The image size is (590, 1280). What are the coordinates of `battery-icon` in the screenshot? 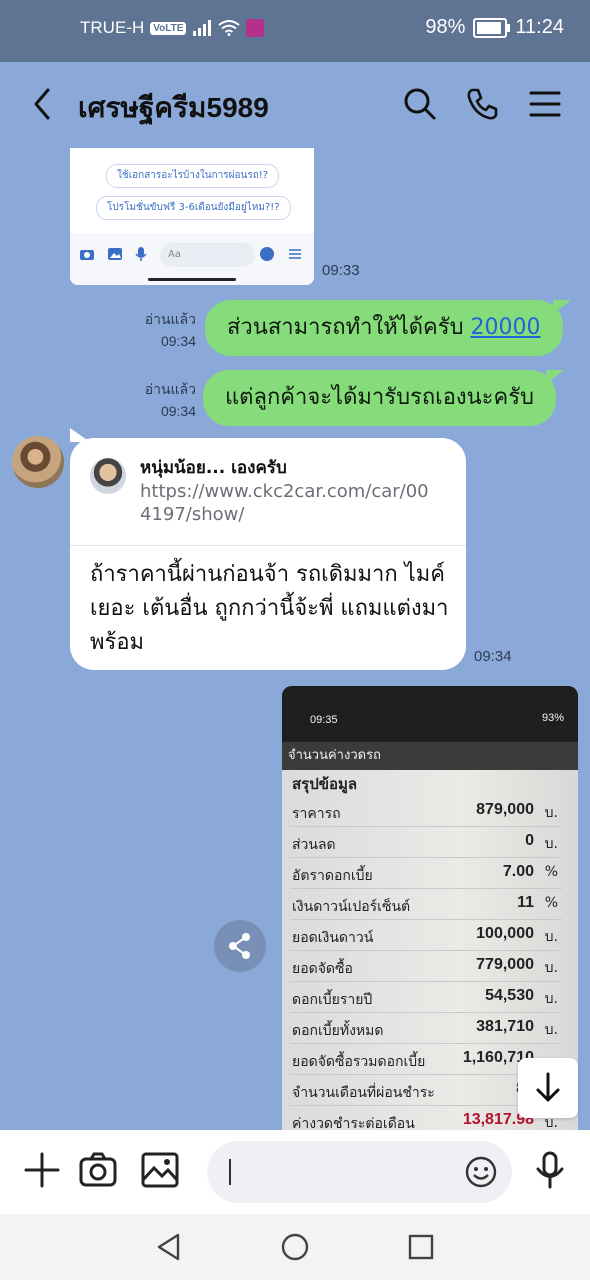 It's located at (492, 27).